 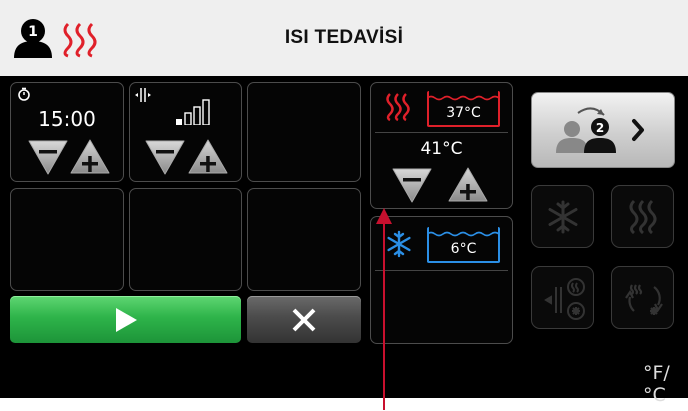 I want to click on vibration-icon, so click(x=143, y=95).